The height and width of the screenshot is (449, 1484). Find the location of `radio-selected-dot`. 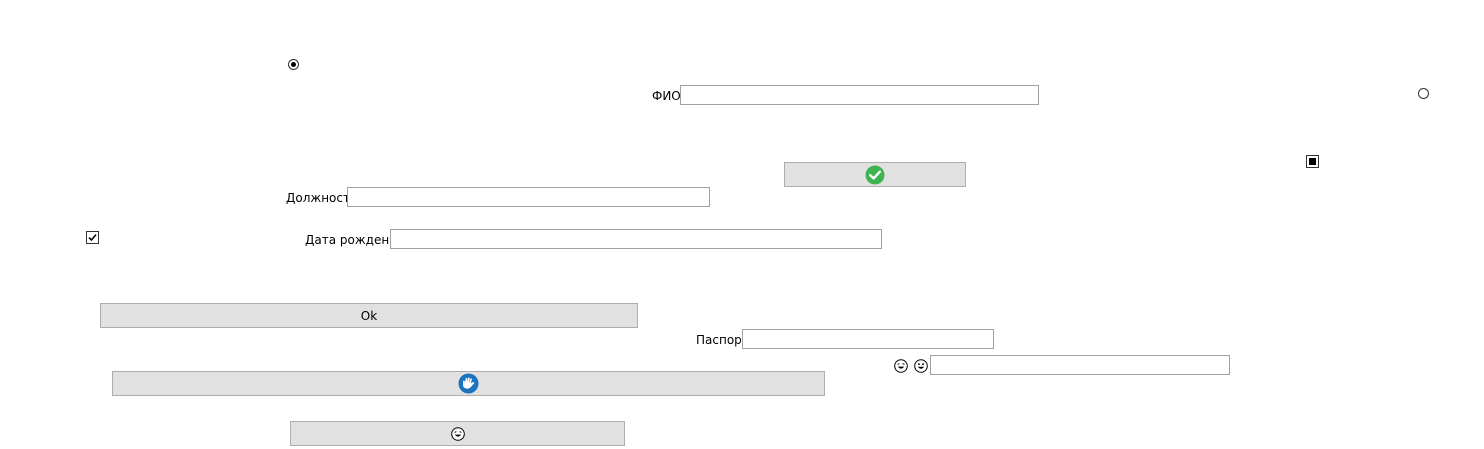

radio-selected-dot is located at coordinates (293, 64).